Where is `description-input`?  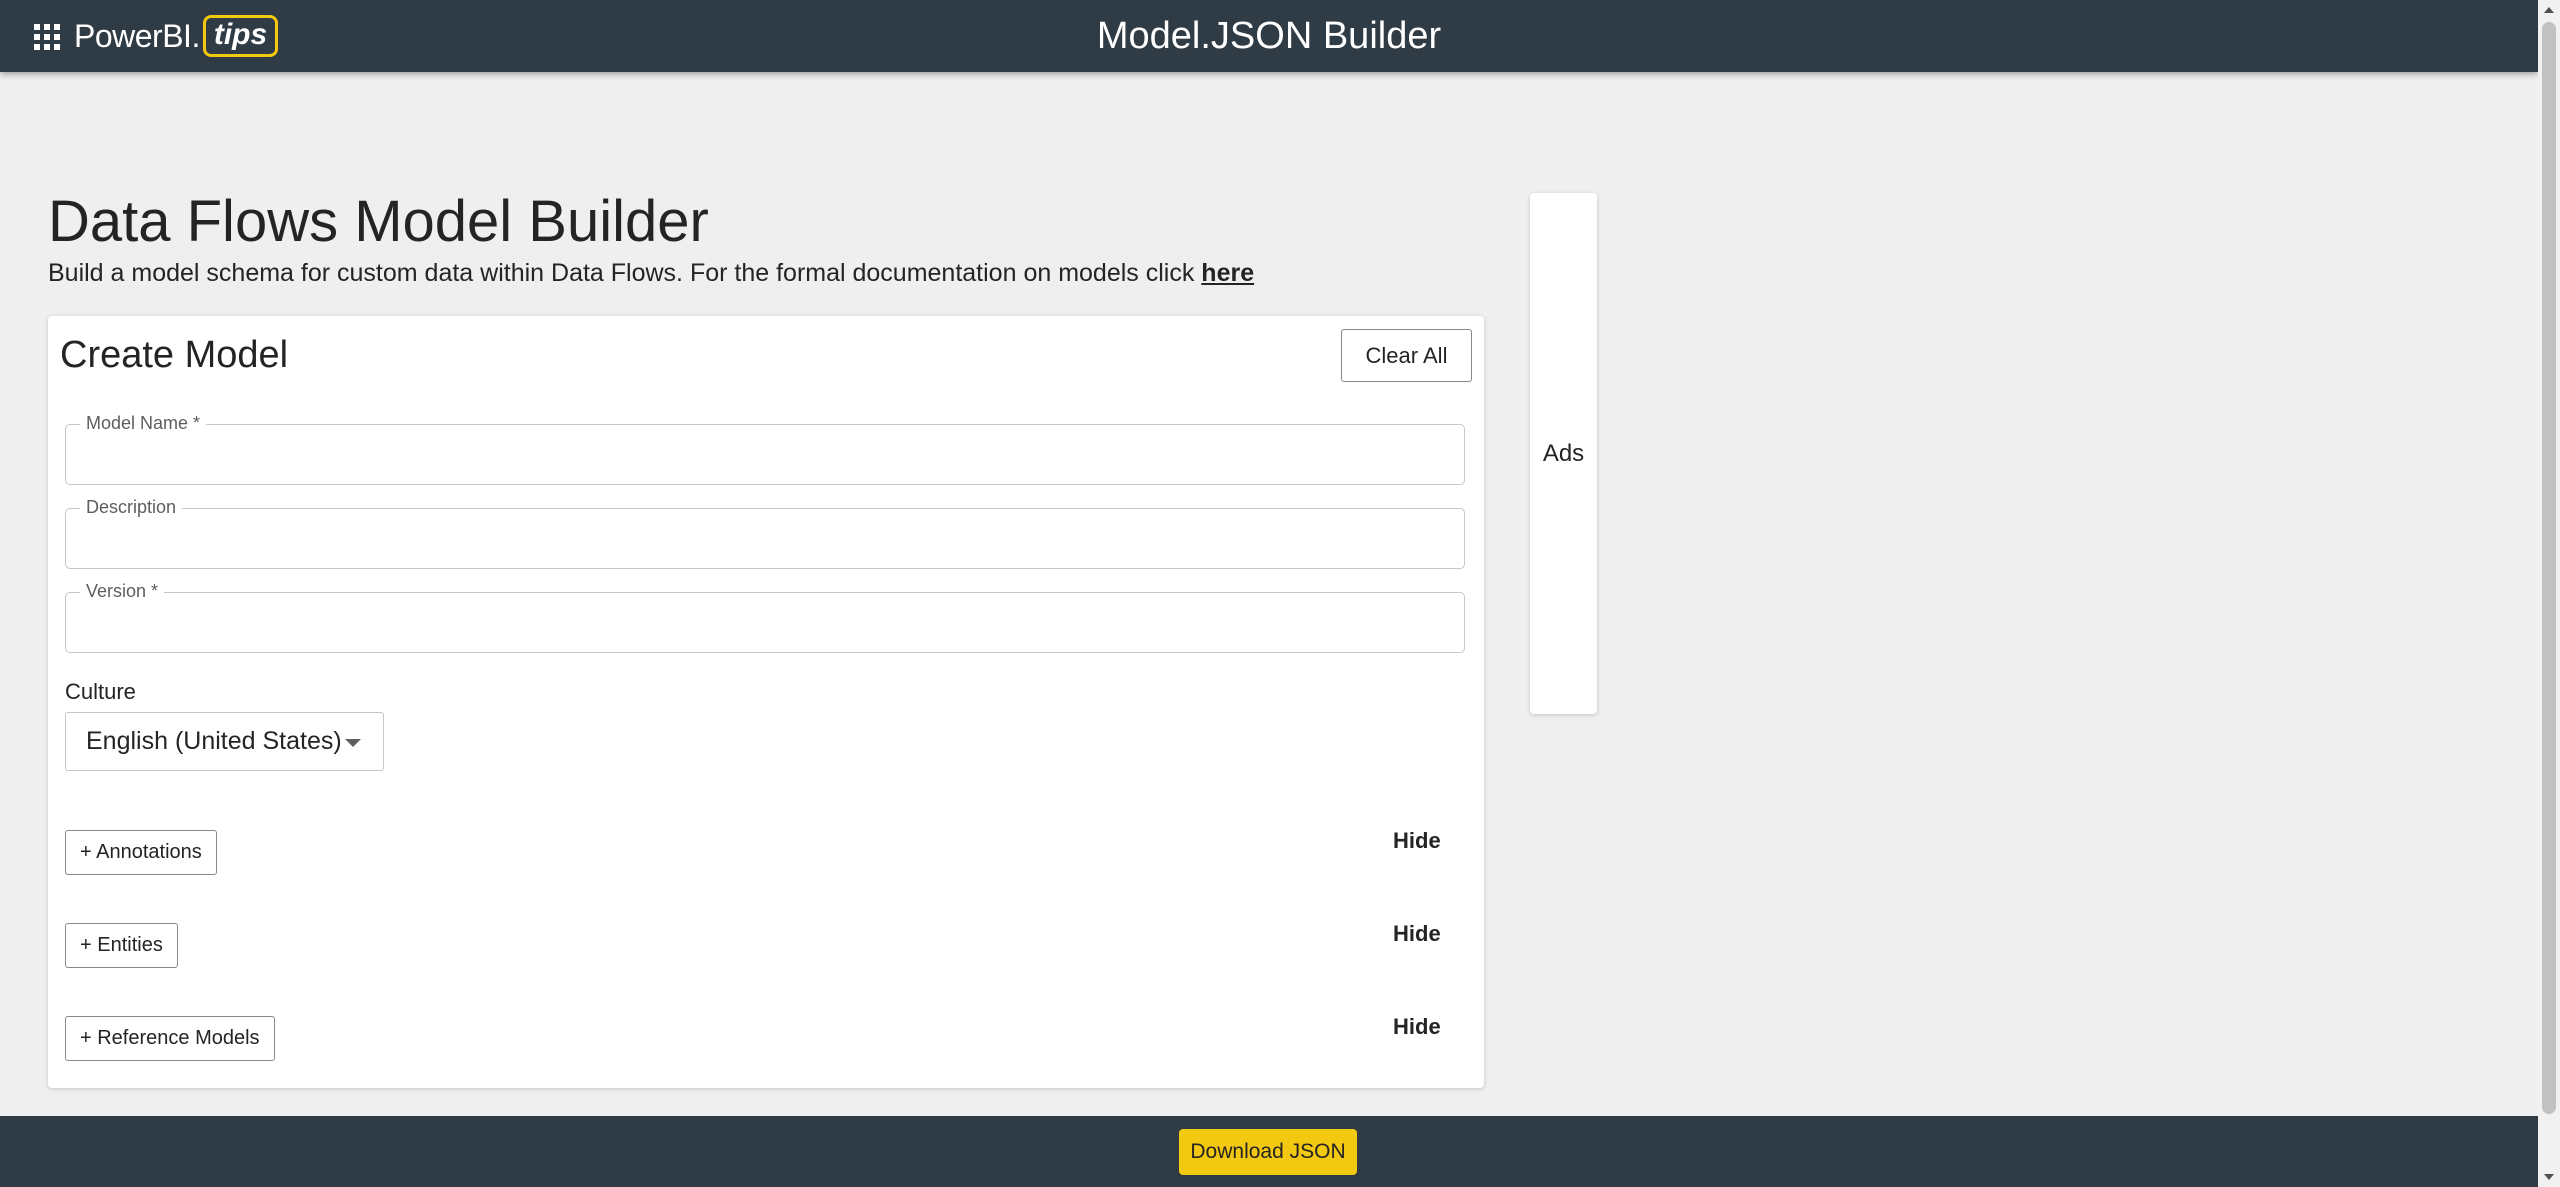 description-input is located at coordinates (765, 538).